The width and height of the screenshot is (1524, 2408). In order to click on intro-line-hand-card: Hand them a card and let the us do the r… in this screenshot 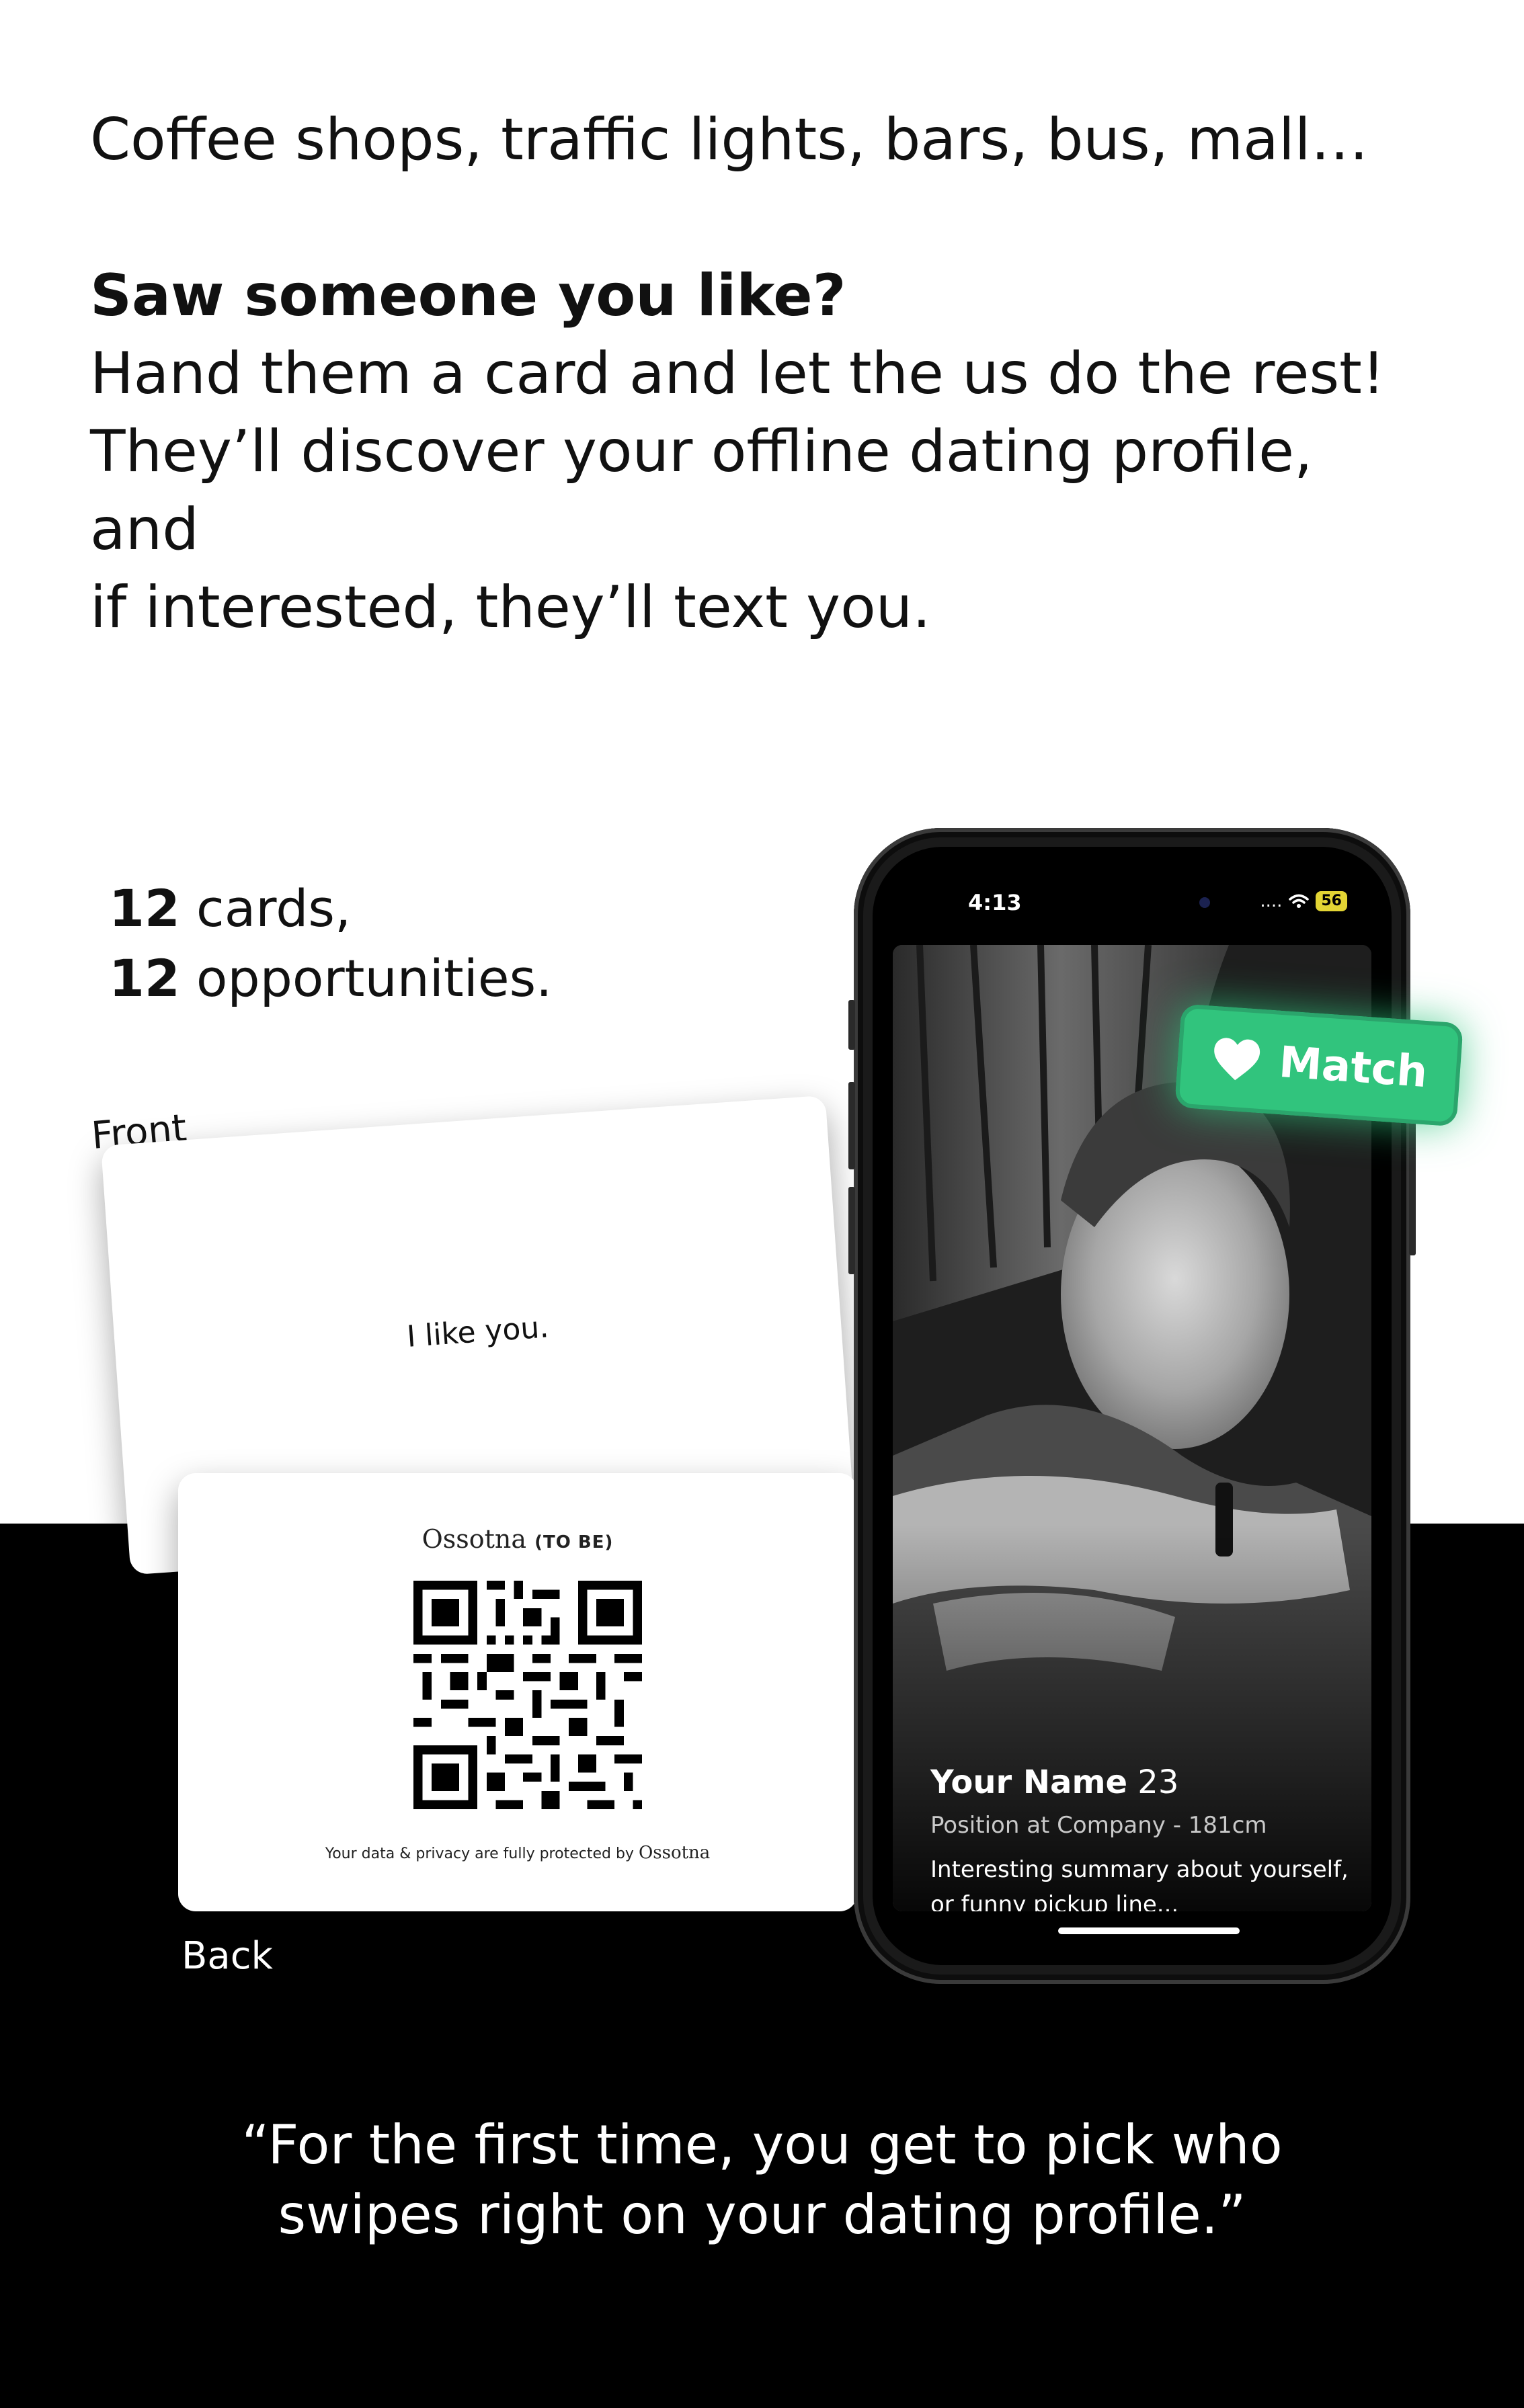, I will do `click(738, 374)`.